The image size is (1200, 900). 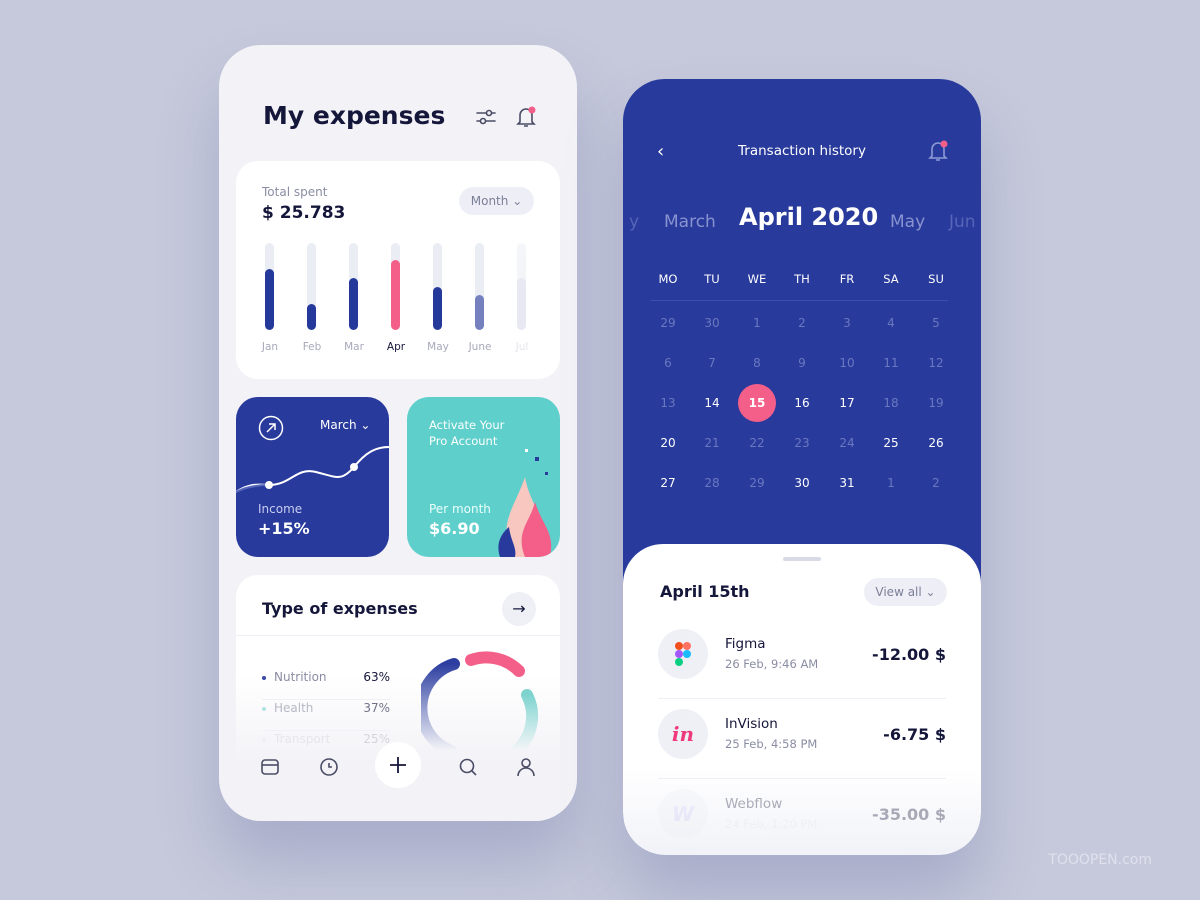 What do you see at coordinates (690, 222) in the screenshot?
I see `month-prev: March` at bounding box center [690, 222].